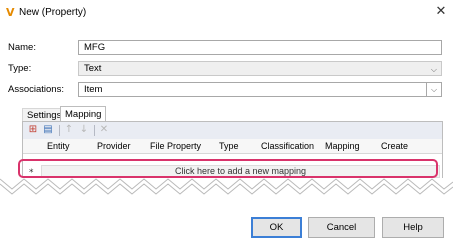 The height and width of the screenshot is (250, 453). What do you see at coordinates (33, 130) in the screenshot?
I see `add-mapping-icon: ⊞` at bounding box center [33, 130].